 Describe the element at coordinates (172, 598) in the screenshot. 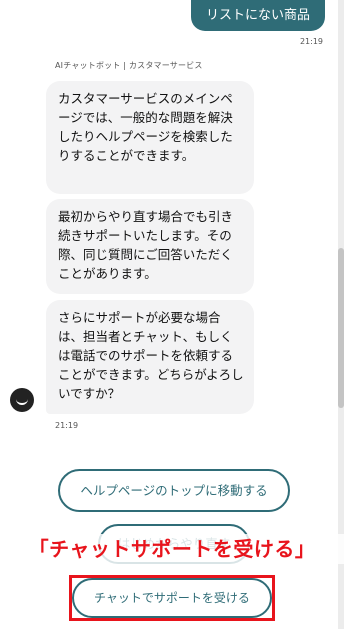

I see `annotation-highlight-box` at that location.